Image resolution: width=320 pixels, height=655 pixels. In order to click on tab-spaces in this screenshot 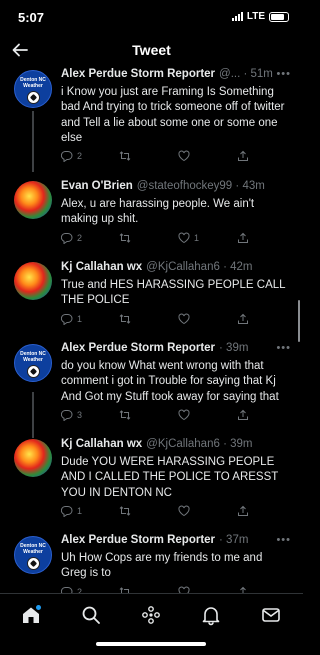, I will do `click(151, 615)`.